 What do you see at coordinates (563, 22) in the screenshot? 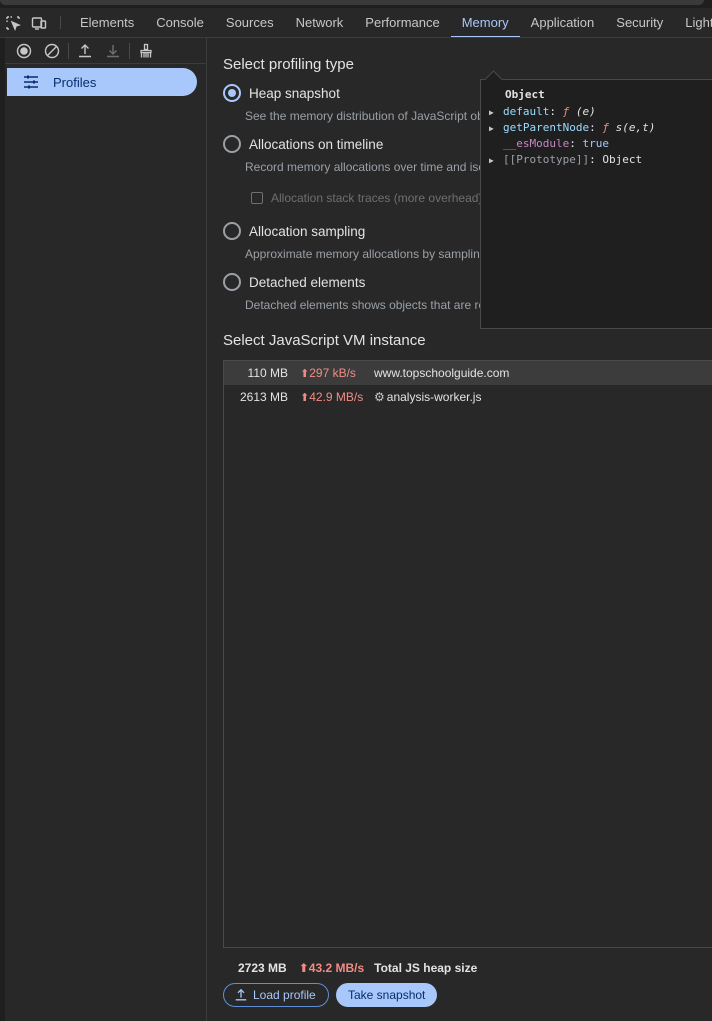
I see `tab-application: Application` at bounding box center [563, 22].